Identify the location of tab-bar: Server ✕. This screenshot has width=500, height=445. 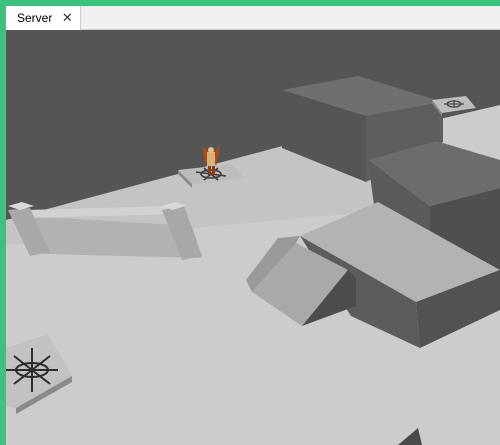
(253, 18).